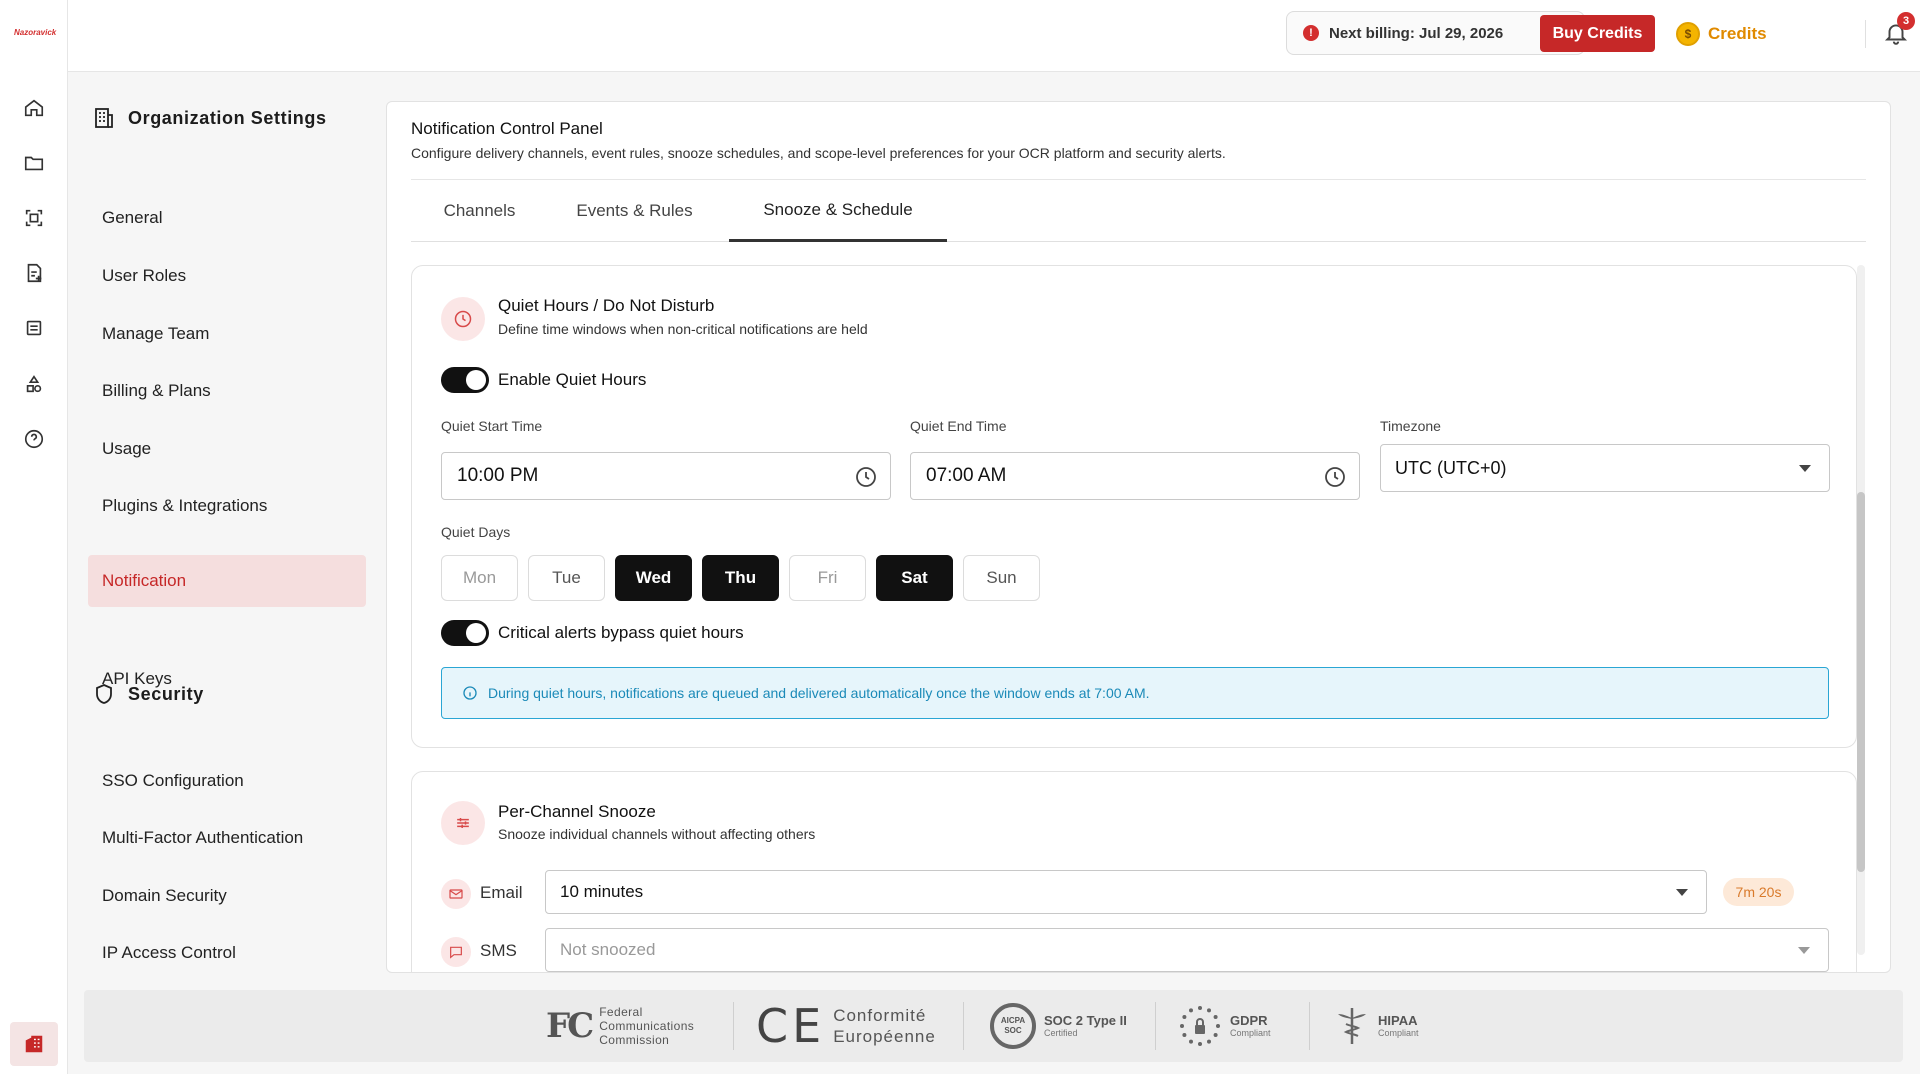 This screenshot has width=1920, height=1074. Describe the element at coordinates (653, 578) in the screenshot. I see `day-toggle-wed: Wed` at that location.